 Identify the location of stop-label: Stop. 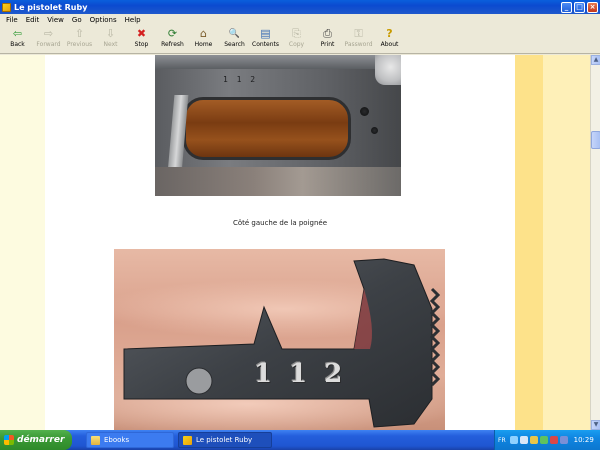
(141, 44).